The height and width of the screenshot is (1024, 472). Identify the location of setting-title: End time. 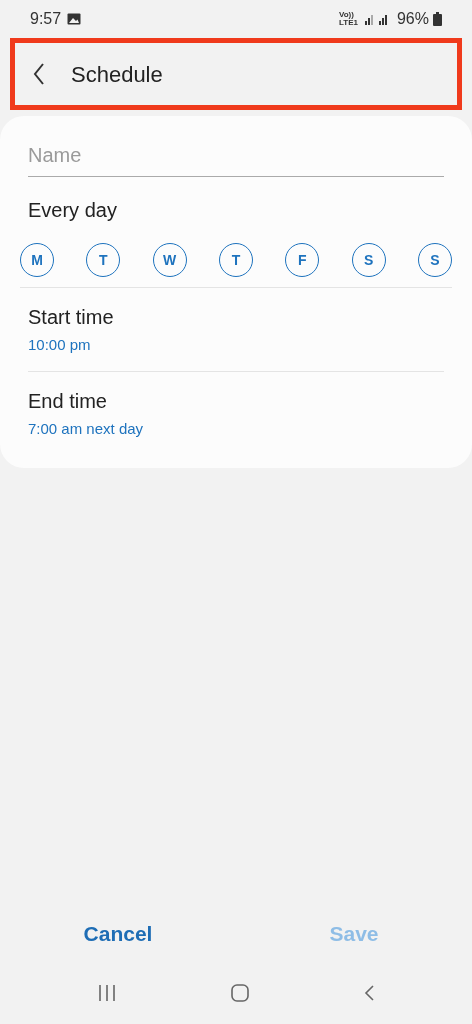
(236, 400).